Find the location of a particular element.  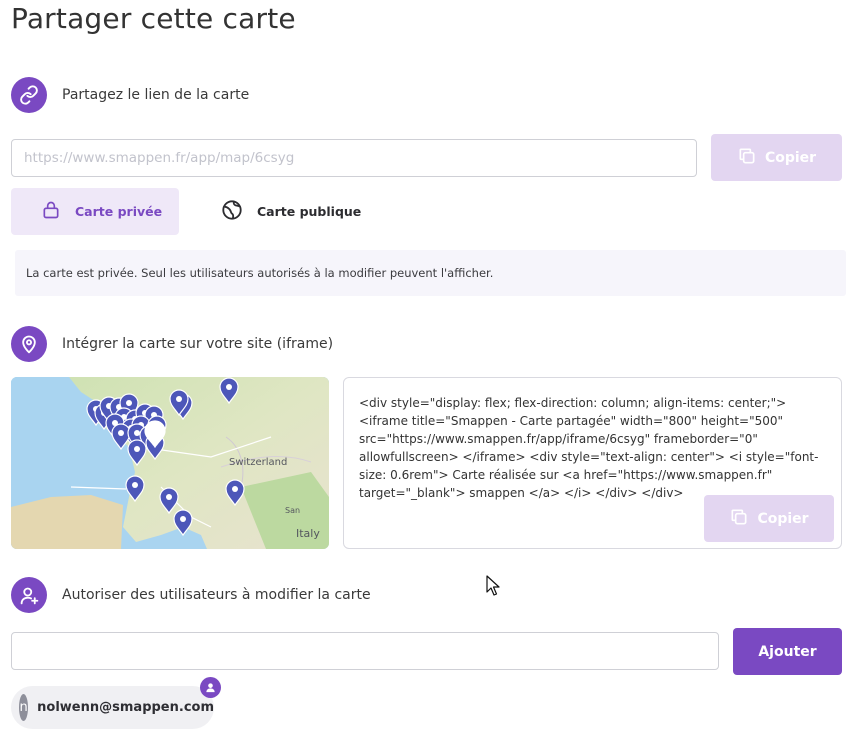

user-email-input is located at coordinates (365, 651).